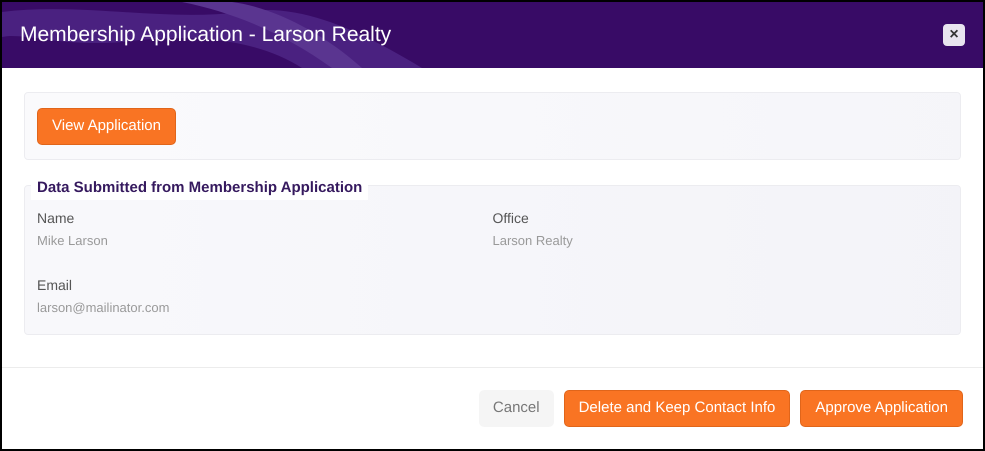 The height and width of the screenshot is (451, 985). What do you see at coordinates (516, 408) in the screenshot?
I see `cancel-button: Cancel` at bounding box center [516, 408].